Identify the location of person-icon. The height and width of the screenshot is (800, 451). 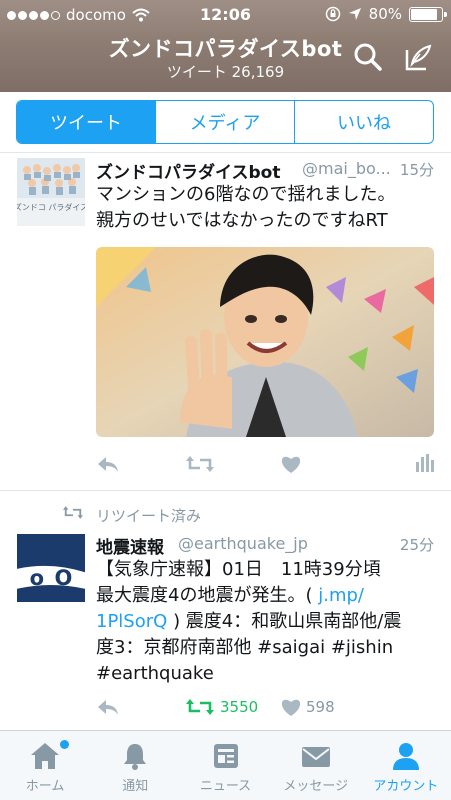
(405, 756).